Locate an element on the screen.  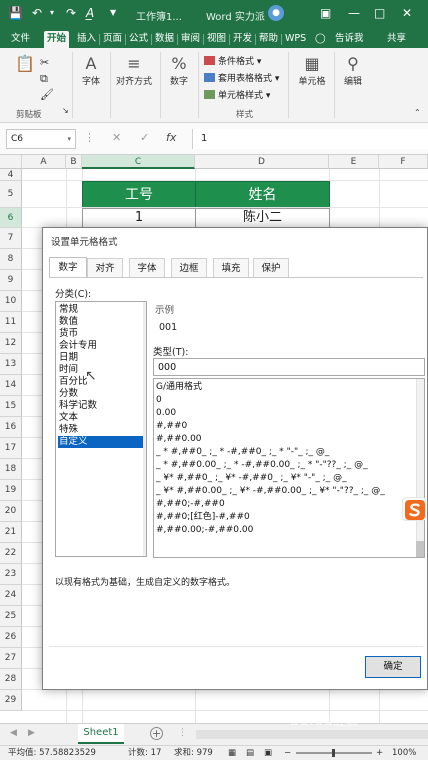
header-cell-name: 姓名 is located at coordinates (262, 195).